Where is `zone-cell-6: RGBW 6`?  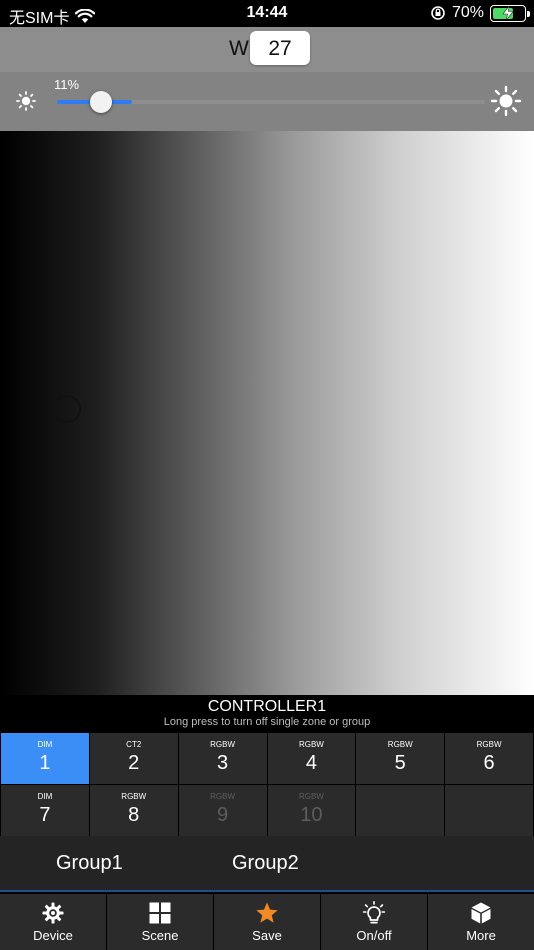 zone-cell-6: RGBW 6 is located at coordinates (489, 758).